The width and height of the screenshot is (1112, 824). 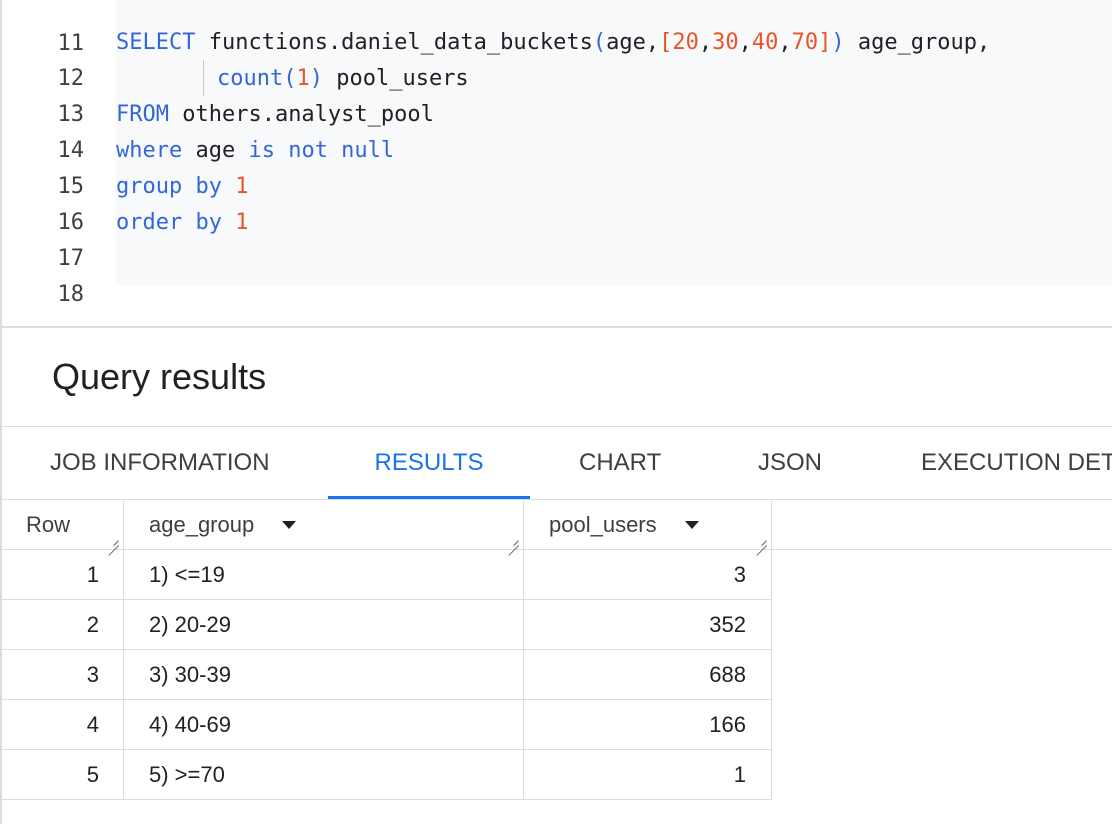 I want to click on number-literal: 20, so click(x=685, y=42).